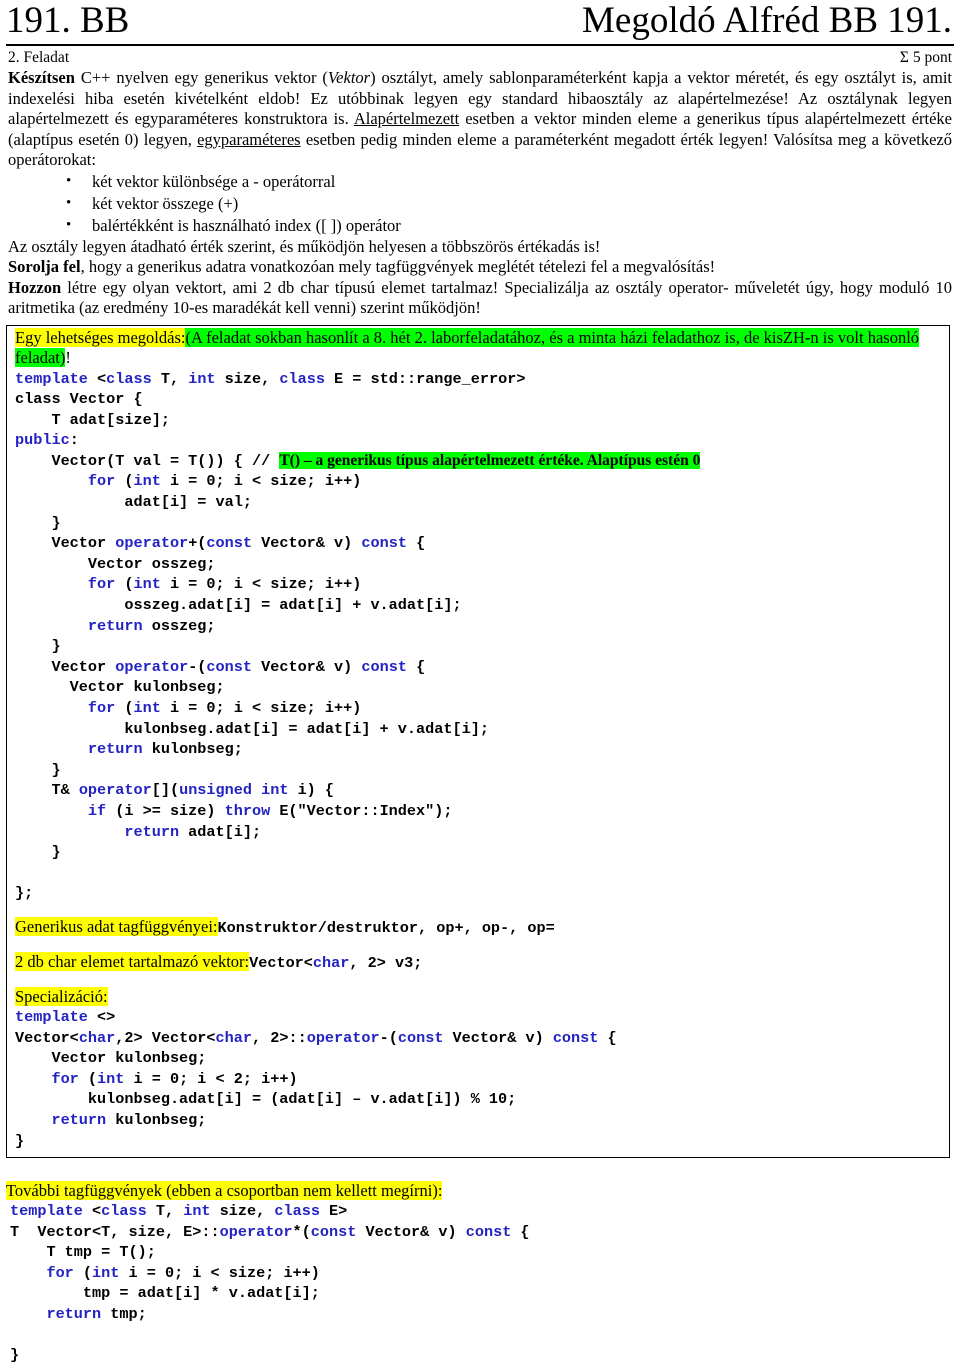 This screenshot has height=1370, width=960. What do you see at coordinates (509, 203) in the screenshot?
I see `list-item: két vektor összege (+)` at bounding box center [509, 203].